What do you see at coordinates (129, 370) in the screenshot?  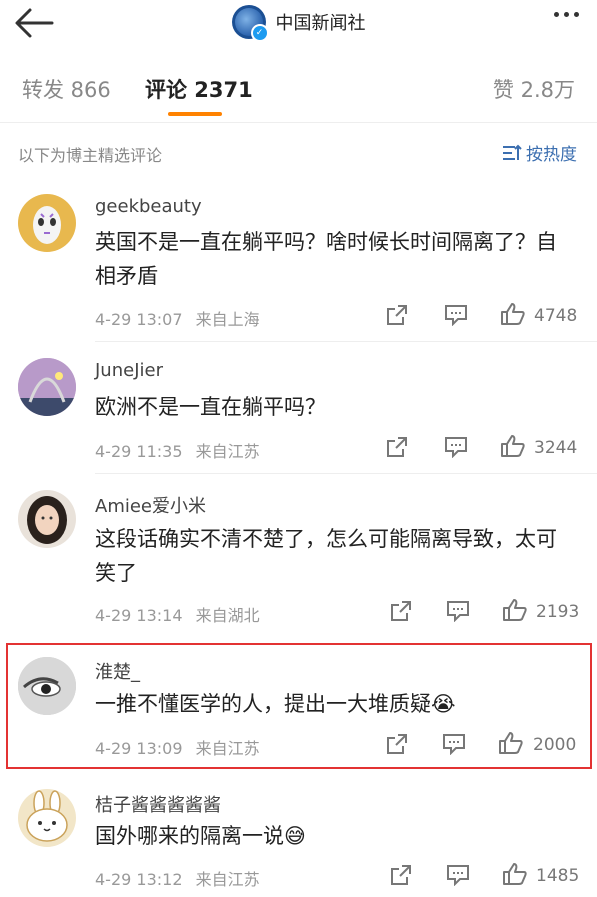 I see `comment-username: JuneJier` at bounding box center [129, 370].